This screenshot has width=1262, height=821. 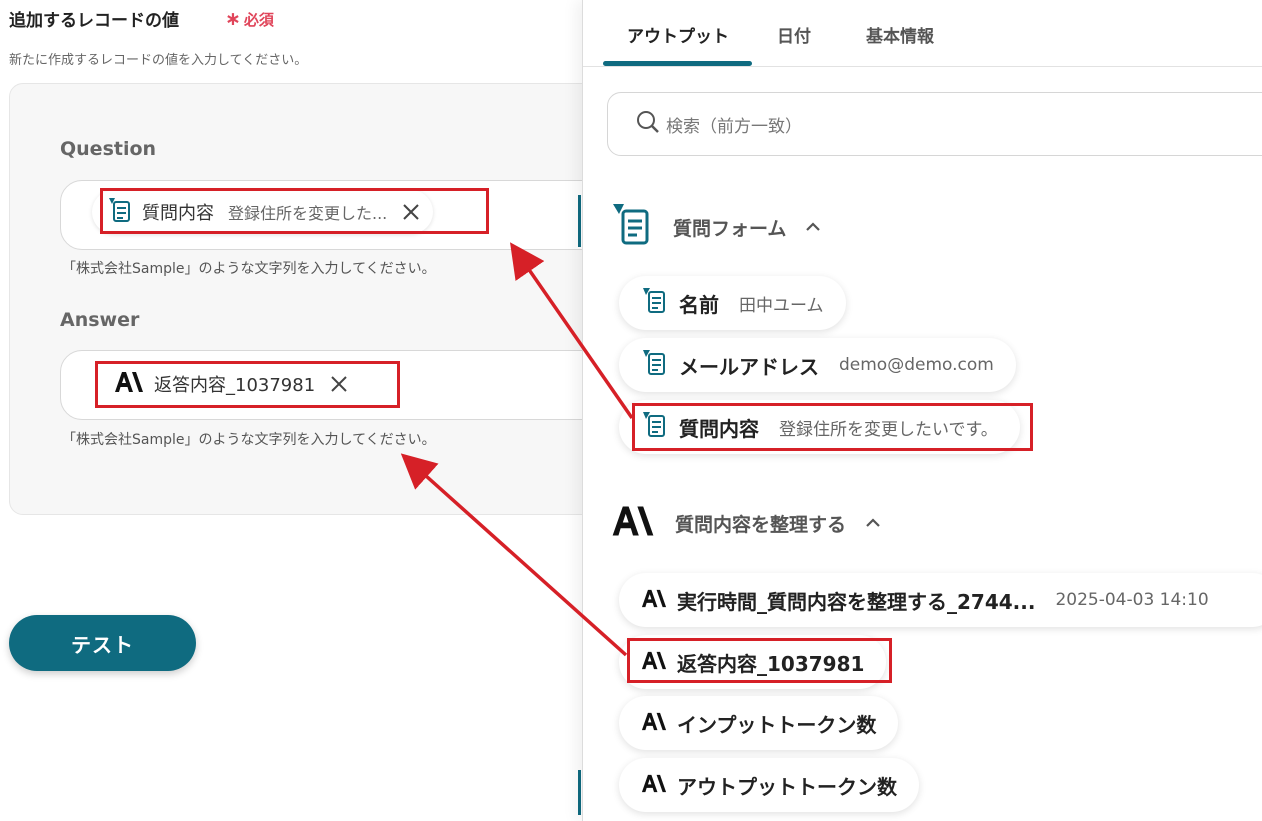 I want to click on question-hint: 「株式会社Sample」のような文字列を入力してください。, so click(x=249, y=269).